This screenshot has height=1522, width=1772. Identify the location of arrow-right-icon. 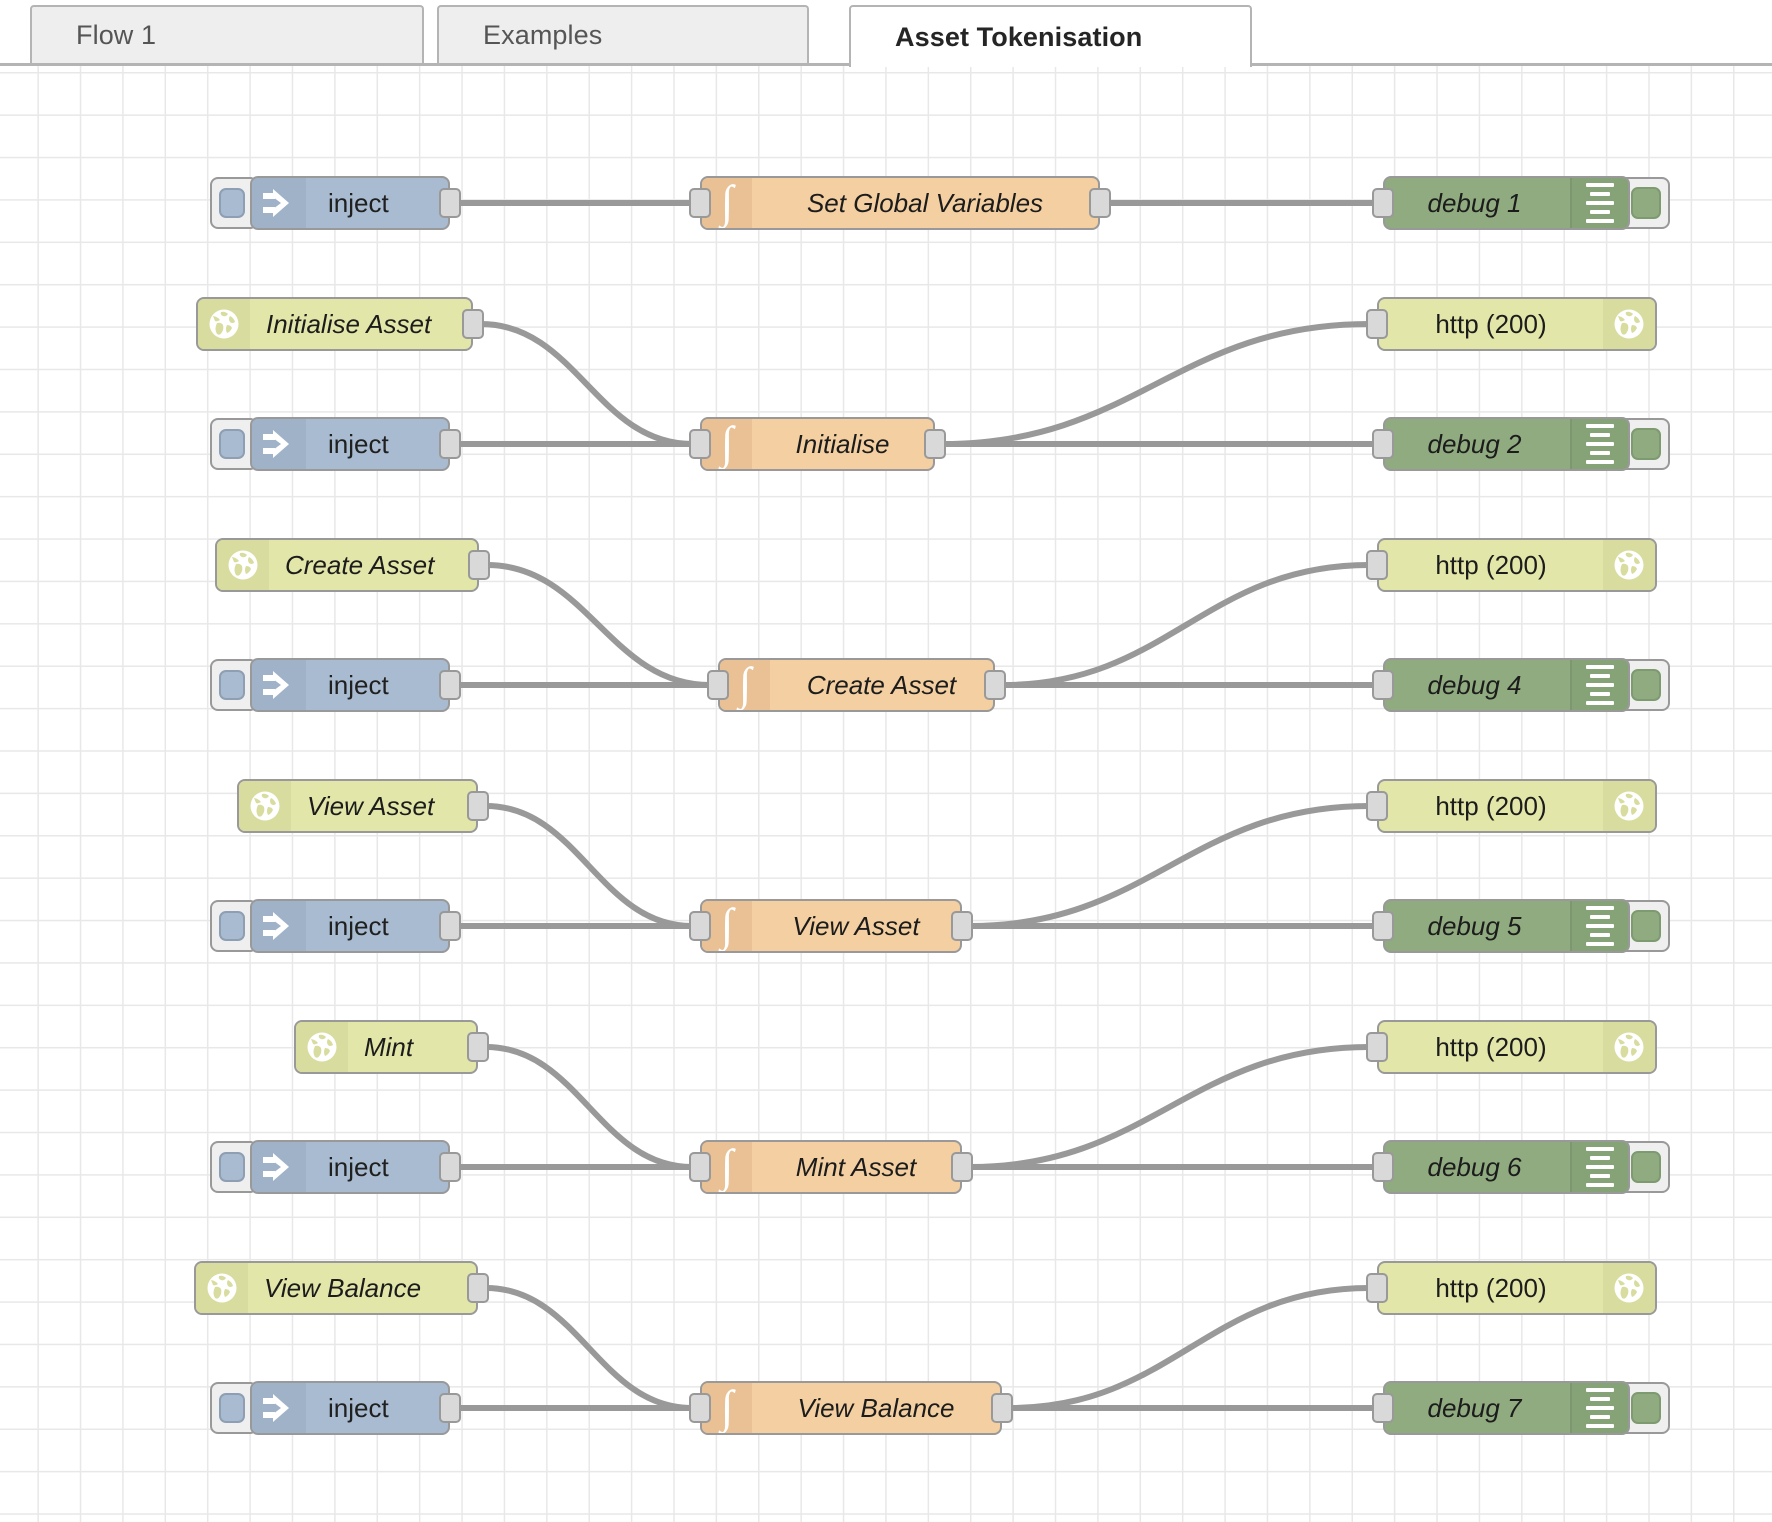
(279, 444).